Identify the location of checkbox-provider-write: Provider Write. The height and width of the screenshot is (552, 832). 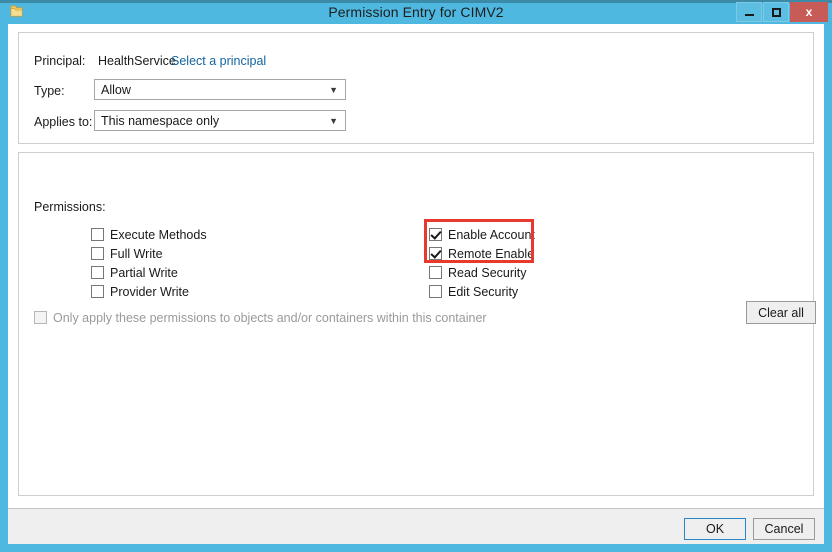
(140, 291).